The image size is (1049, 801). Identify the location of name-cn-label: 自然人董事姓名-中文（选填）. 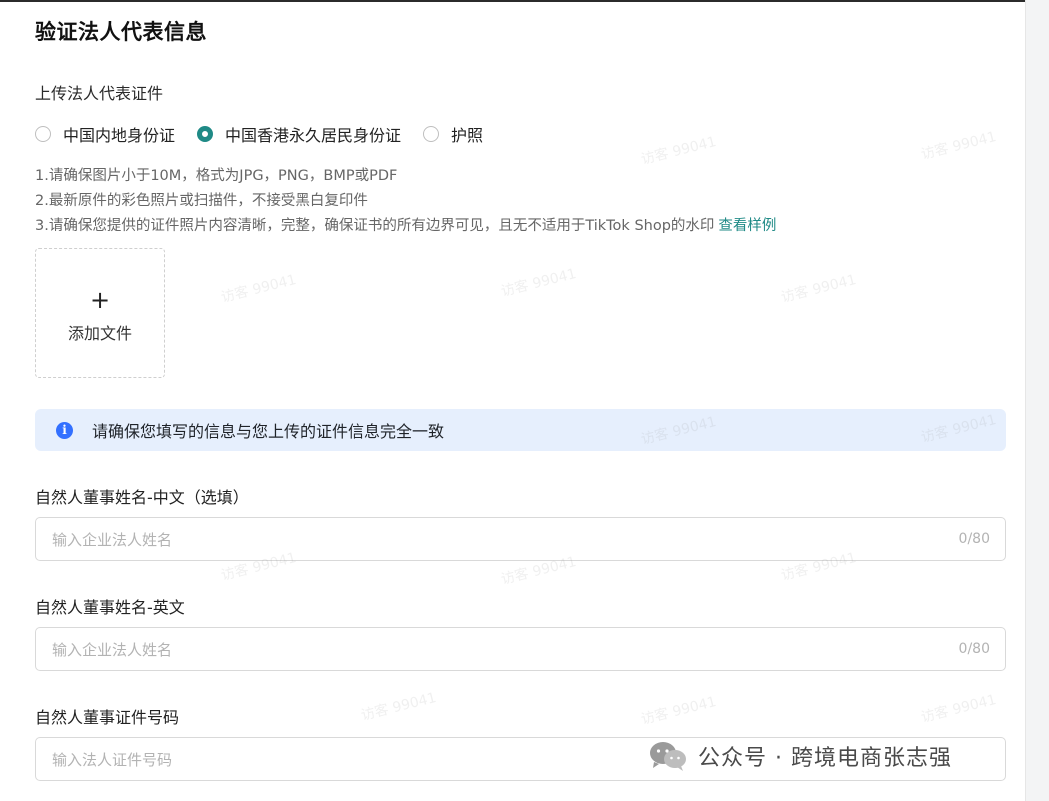
(142, 497).